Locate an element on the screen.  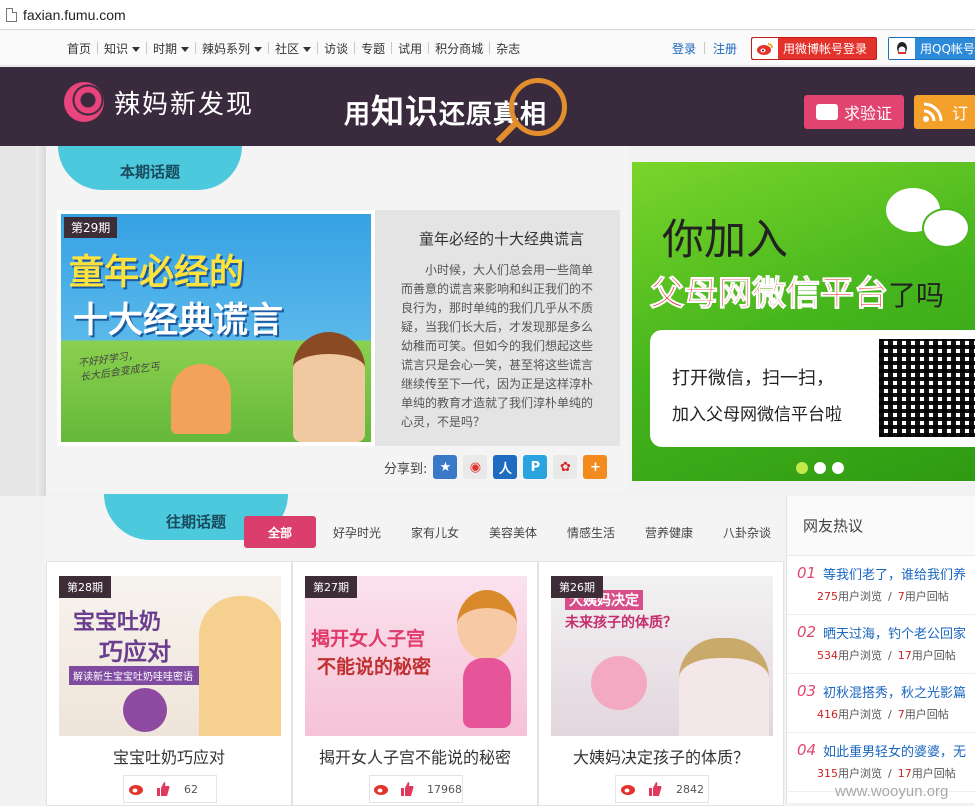
pengyou-share-icon: P is located at coordinates (535, 467).